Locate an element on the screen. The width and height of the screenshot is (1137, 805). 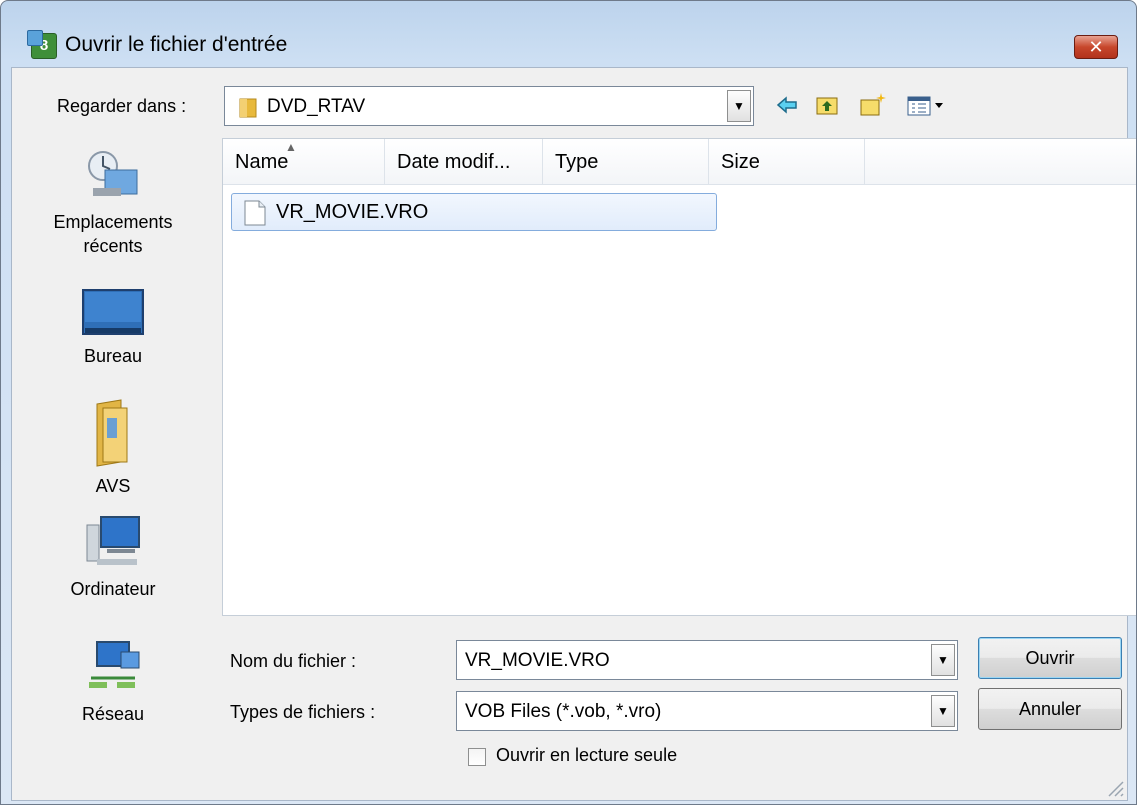
recent-places-icon is located at coordinates (113, 173).